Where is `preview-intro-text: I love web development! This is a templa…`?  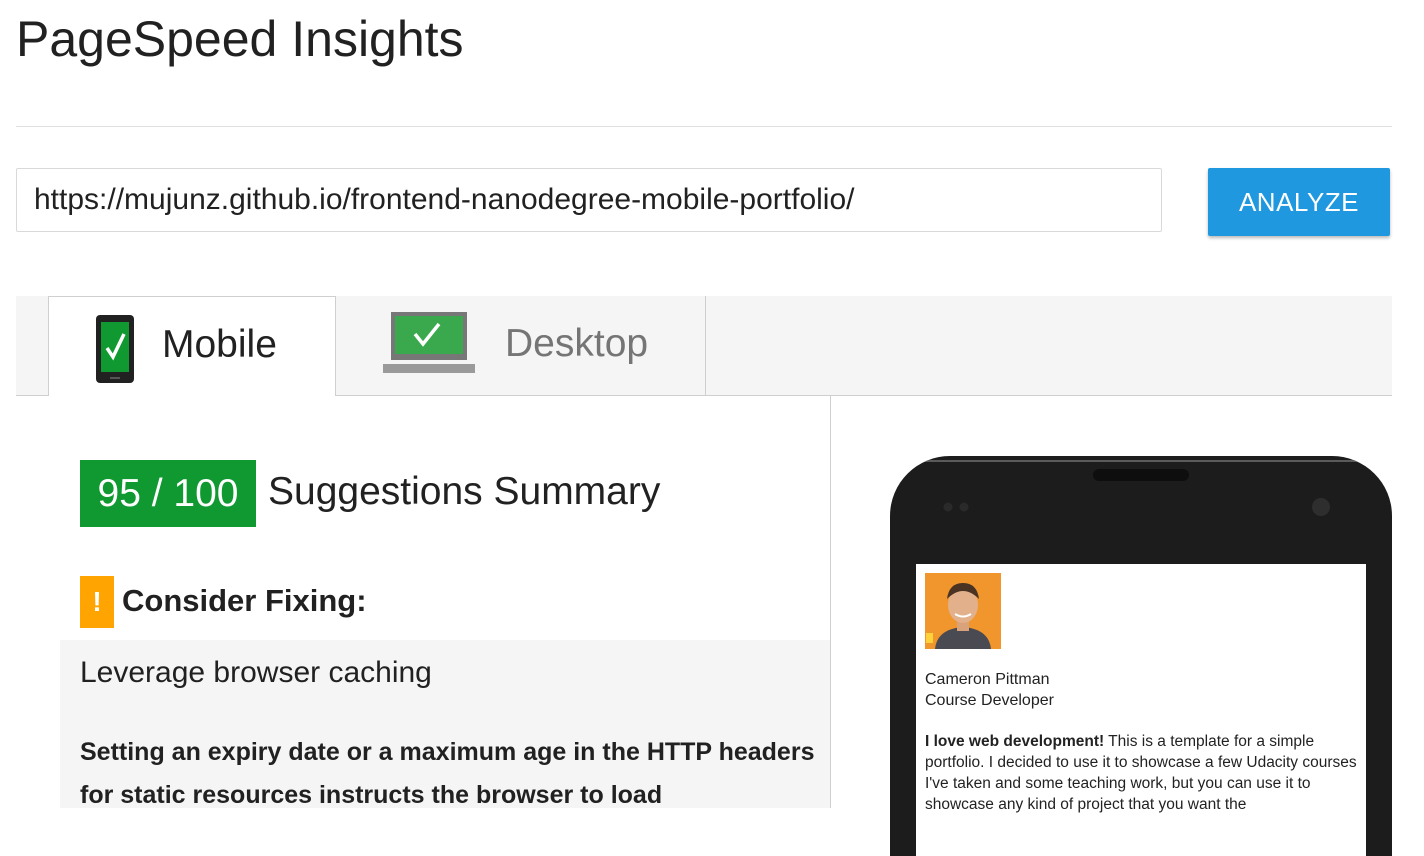
preview-intro-text: I love web development! This is a templa… is located at coordinates (1143, 773).